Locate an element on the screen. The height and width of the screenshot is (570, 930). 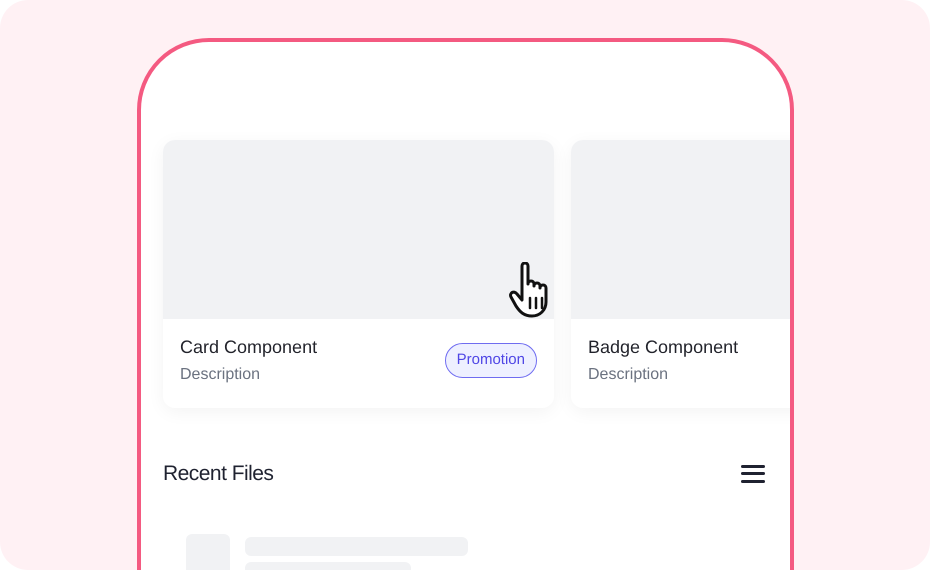
card: Badge Component Description is located at coordinates (680, 274).